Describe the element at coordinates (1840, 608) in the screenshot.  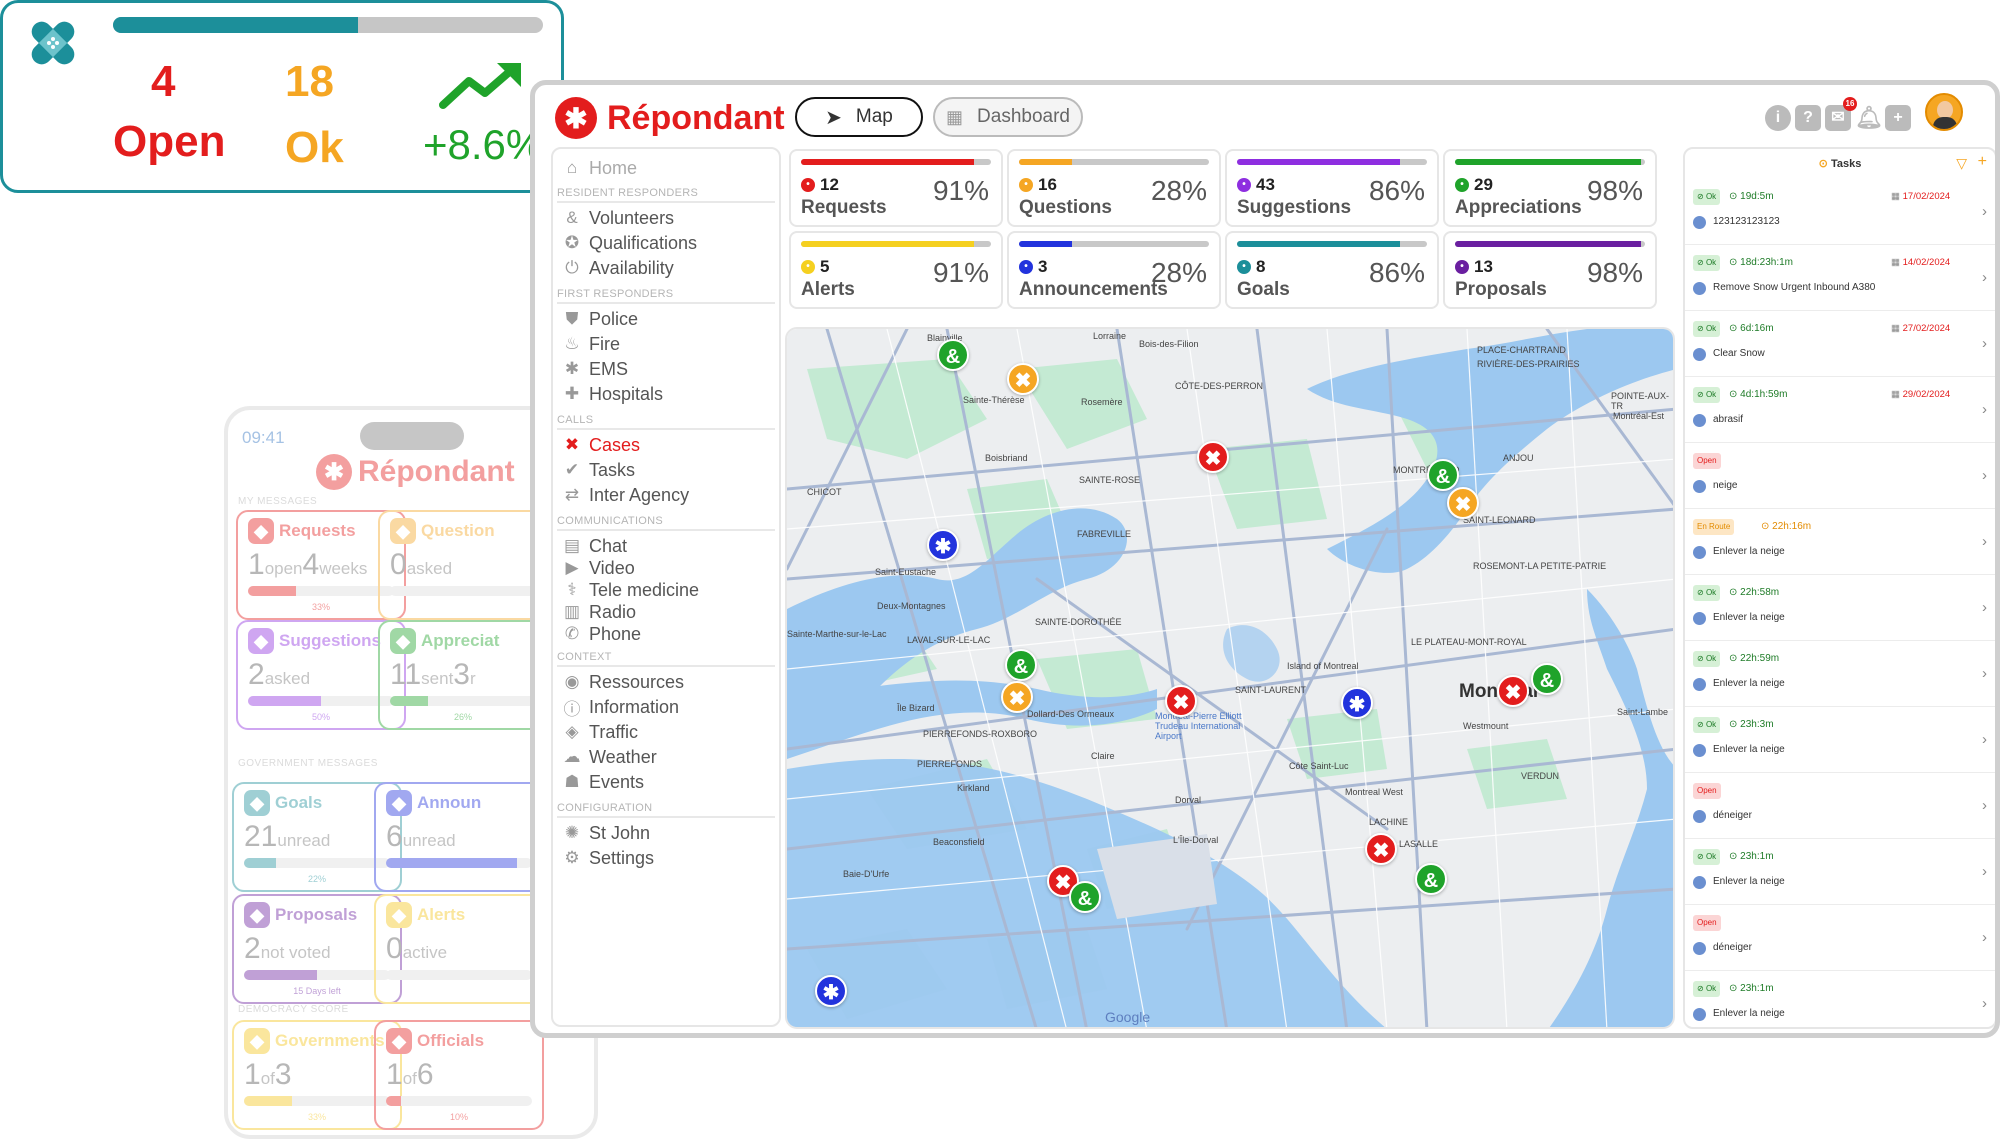
I see `task-row: ⊘ Ok ⊙ 22h:58m Enlever la neige ›` at that location.